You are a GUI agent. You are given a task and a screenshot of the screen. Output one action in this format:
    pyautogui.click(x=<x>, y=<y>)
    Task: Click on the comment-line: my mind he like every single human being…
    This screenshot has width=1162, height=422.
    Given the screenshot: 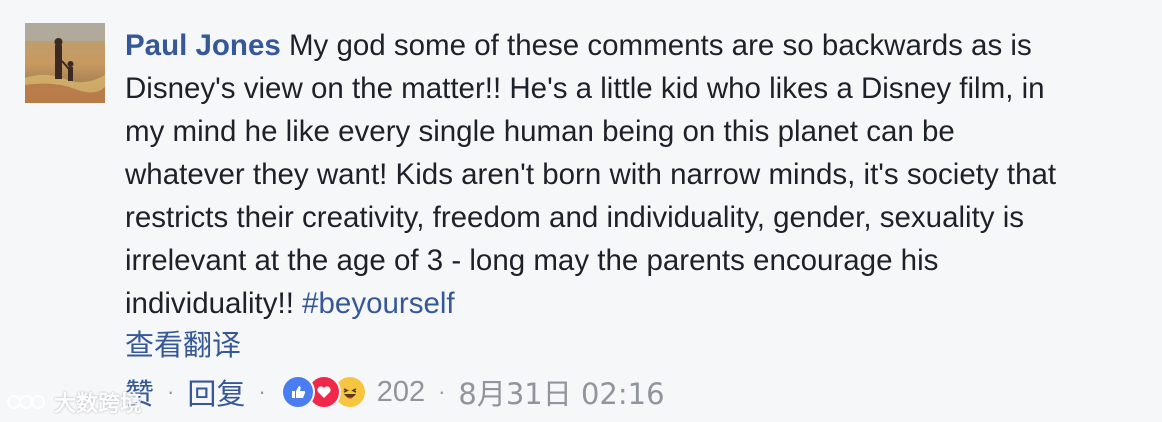 What is the action you would take?
    pyautogui.click(x=540, y=131)
    